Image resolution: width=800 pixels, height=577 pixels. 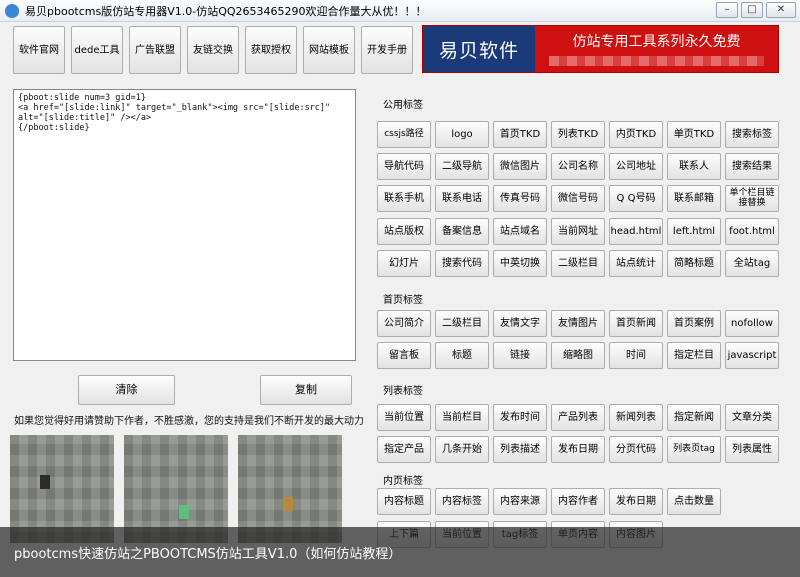 What do you see at coordinates (636, 417) in the screenshot?
I see `tag-button-list: 新闻列表` at bounding box center [636, 417].